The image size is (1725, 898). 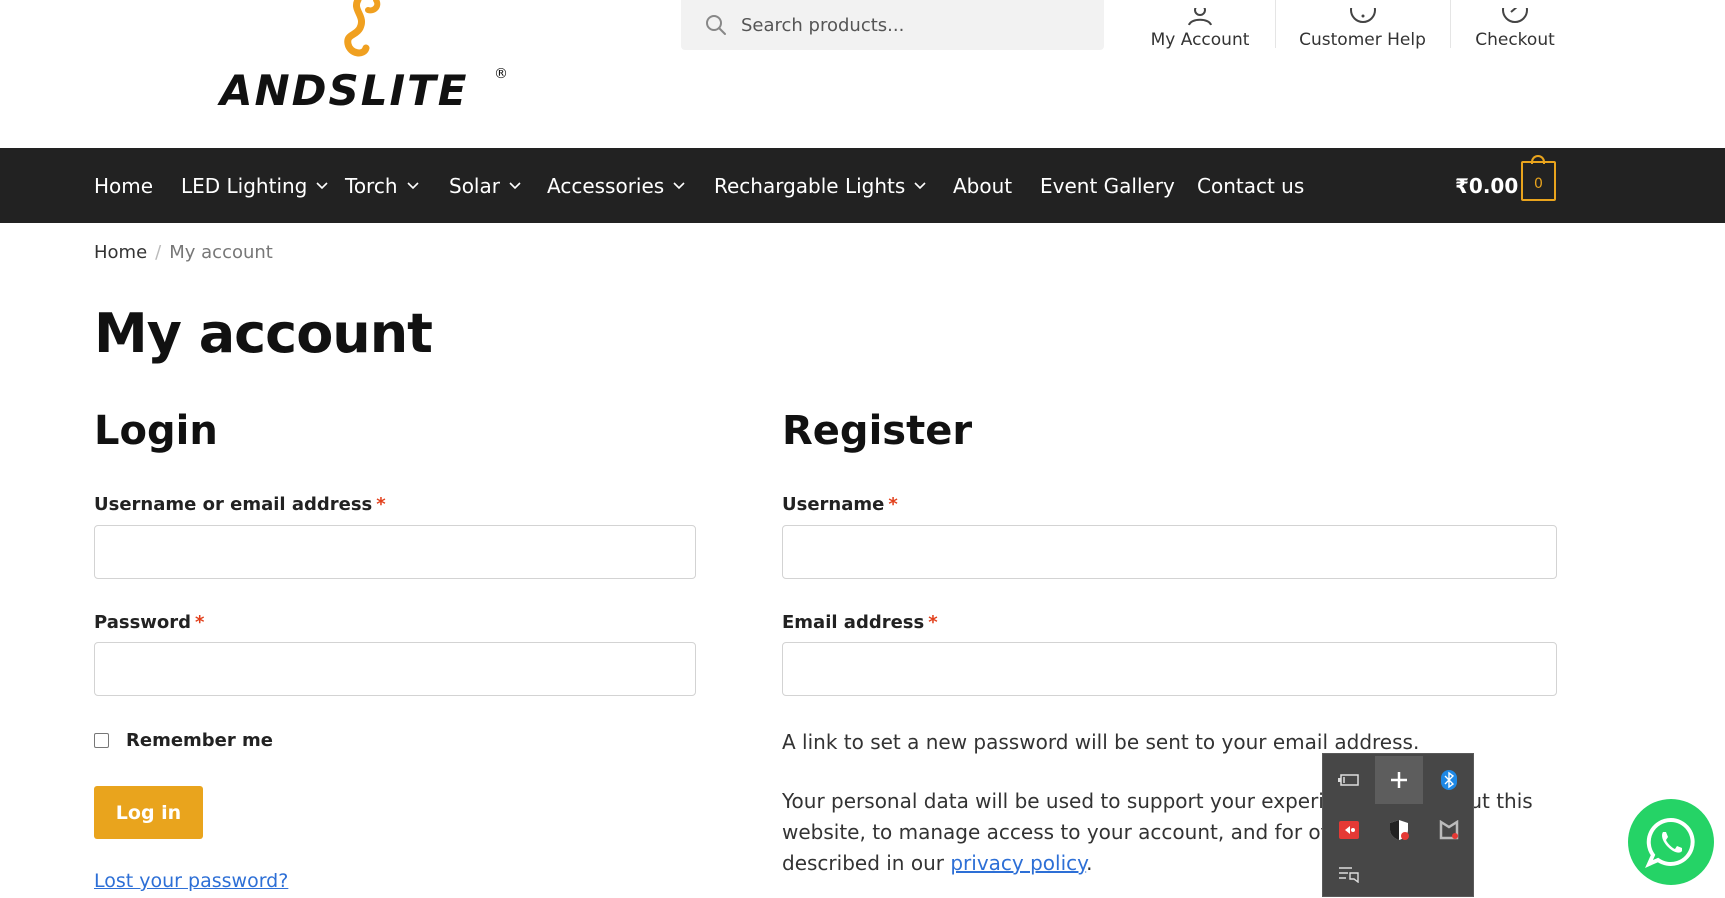 I want to click on brand-registered-mark: ®, so click(x=501, y=74).